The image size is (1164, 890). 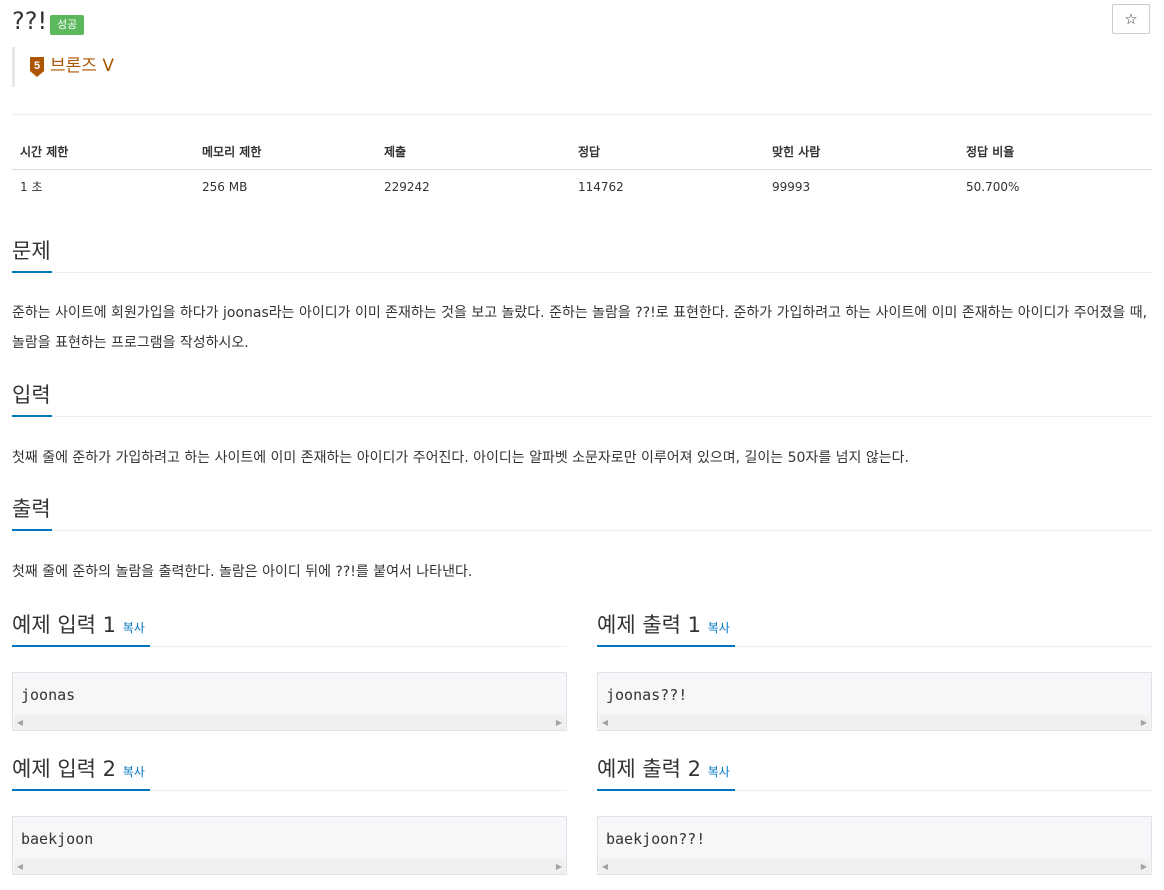 What do you see at coordinates (31, 187) in the screenshot?
I see `td-time-limit: 1 초` at bounding box center [31, 187].